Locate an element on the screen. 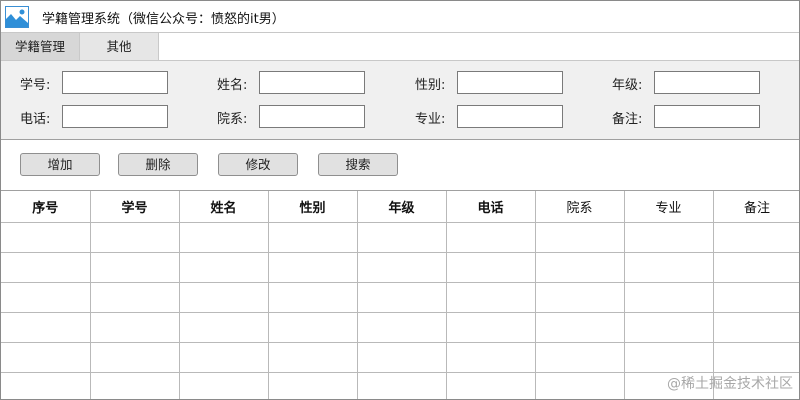  window-title: 学籍管理系统（微信公众号：愤怒的it男） is located at coordinates (163, 19).